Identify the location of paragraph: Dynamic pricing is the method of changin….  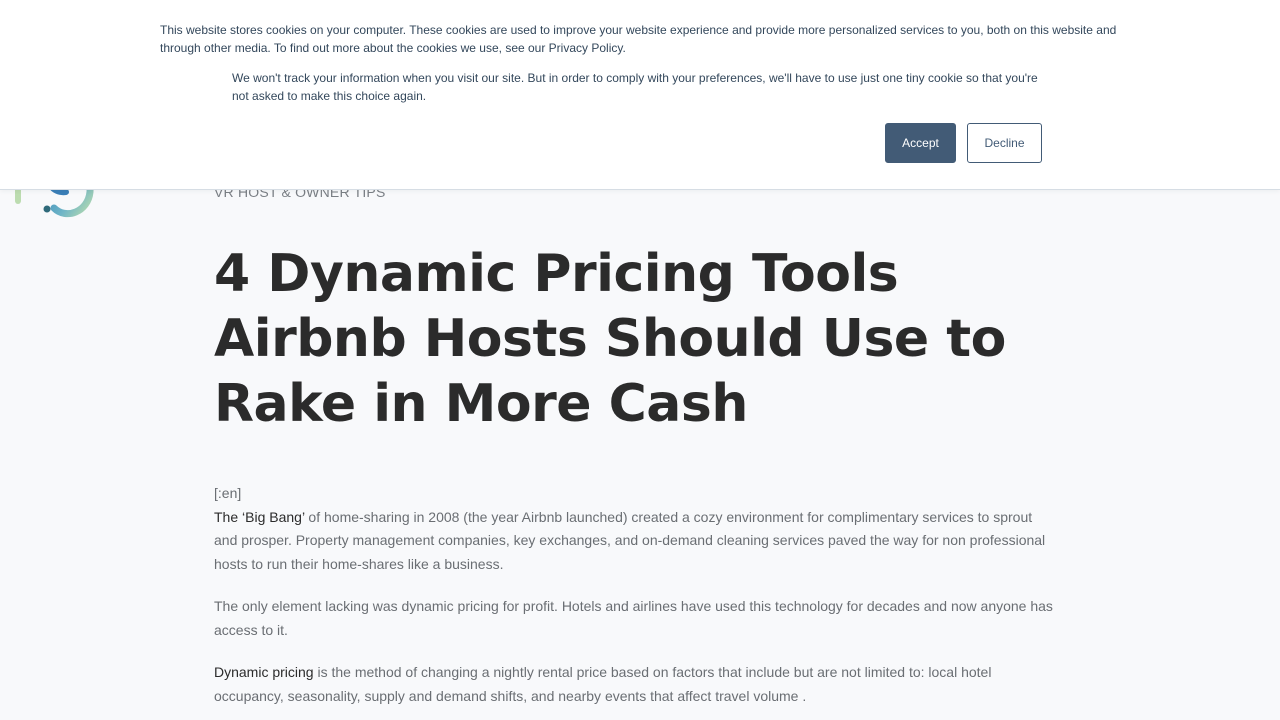
(634, 684).